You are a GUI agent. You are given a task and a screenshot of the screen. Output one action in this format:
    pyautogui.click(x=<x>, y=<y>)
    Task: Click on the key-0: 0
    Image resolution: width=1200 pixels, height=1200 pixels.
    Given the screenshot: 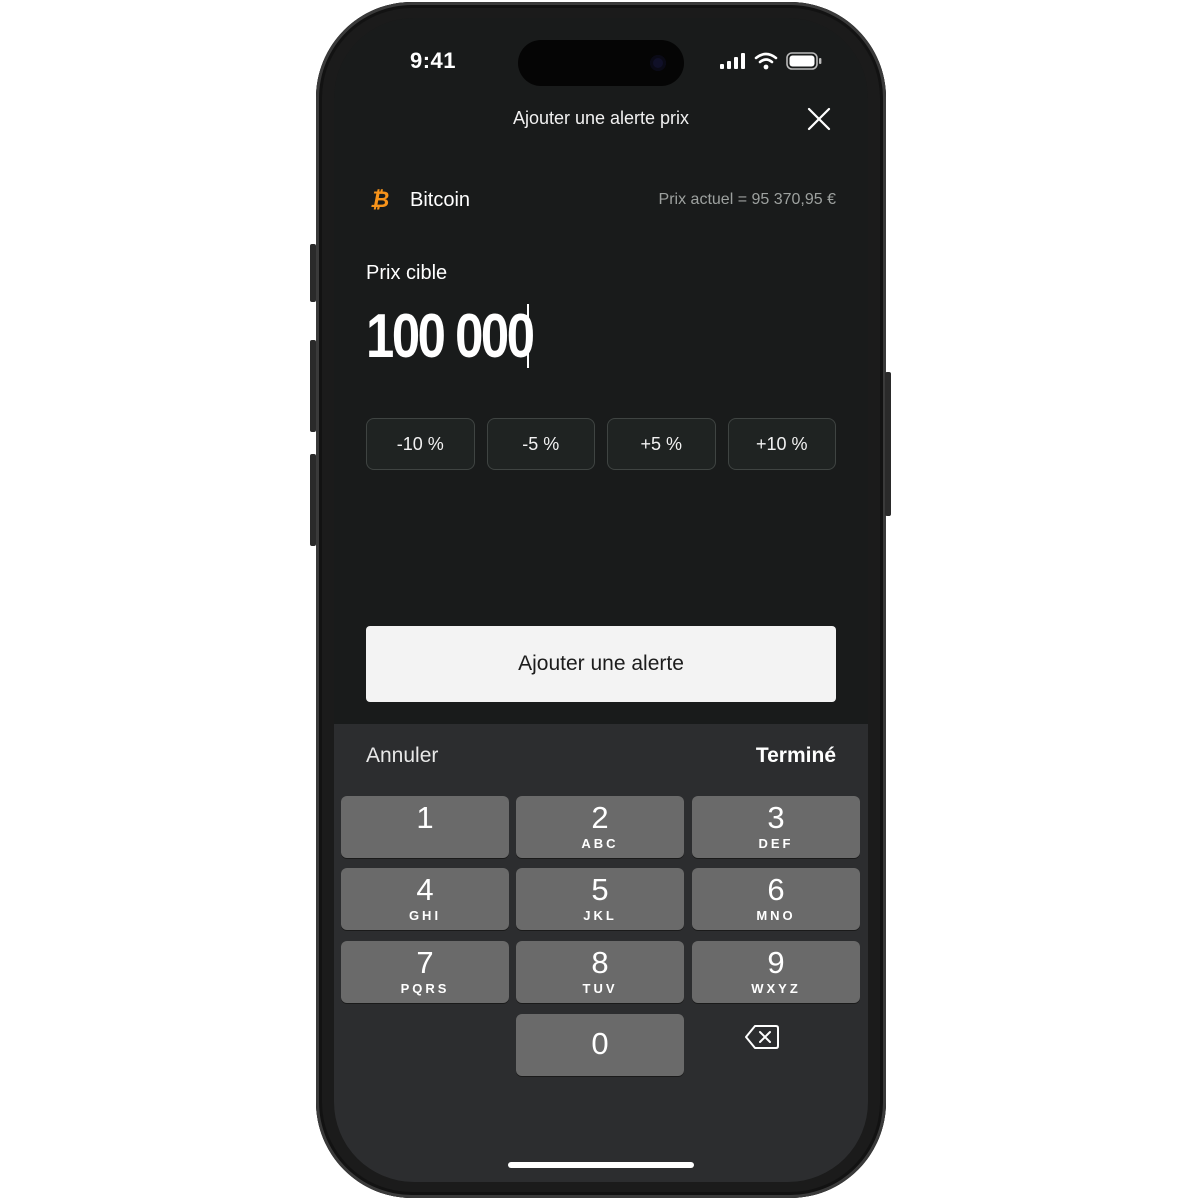 What is the action you would take?
    pyautogui.click(x=600, y=1045)
    